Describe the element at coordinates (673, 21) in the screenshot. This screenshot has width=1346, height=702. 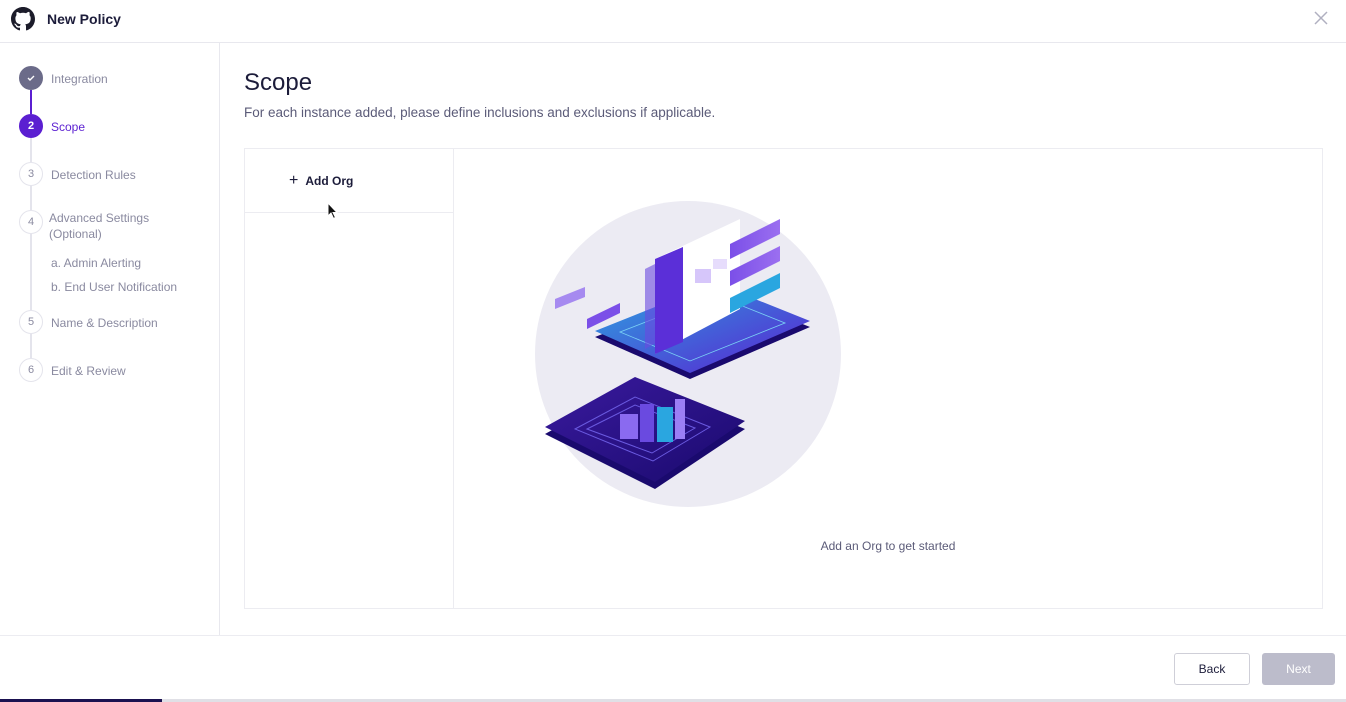
I see `header: New Policy` at that location.